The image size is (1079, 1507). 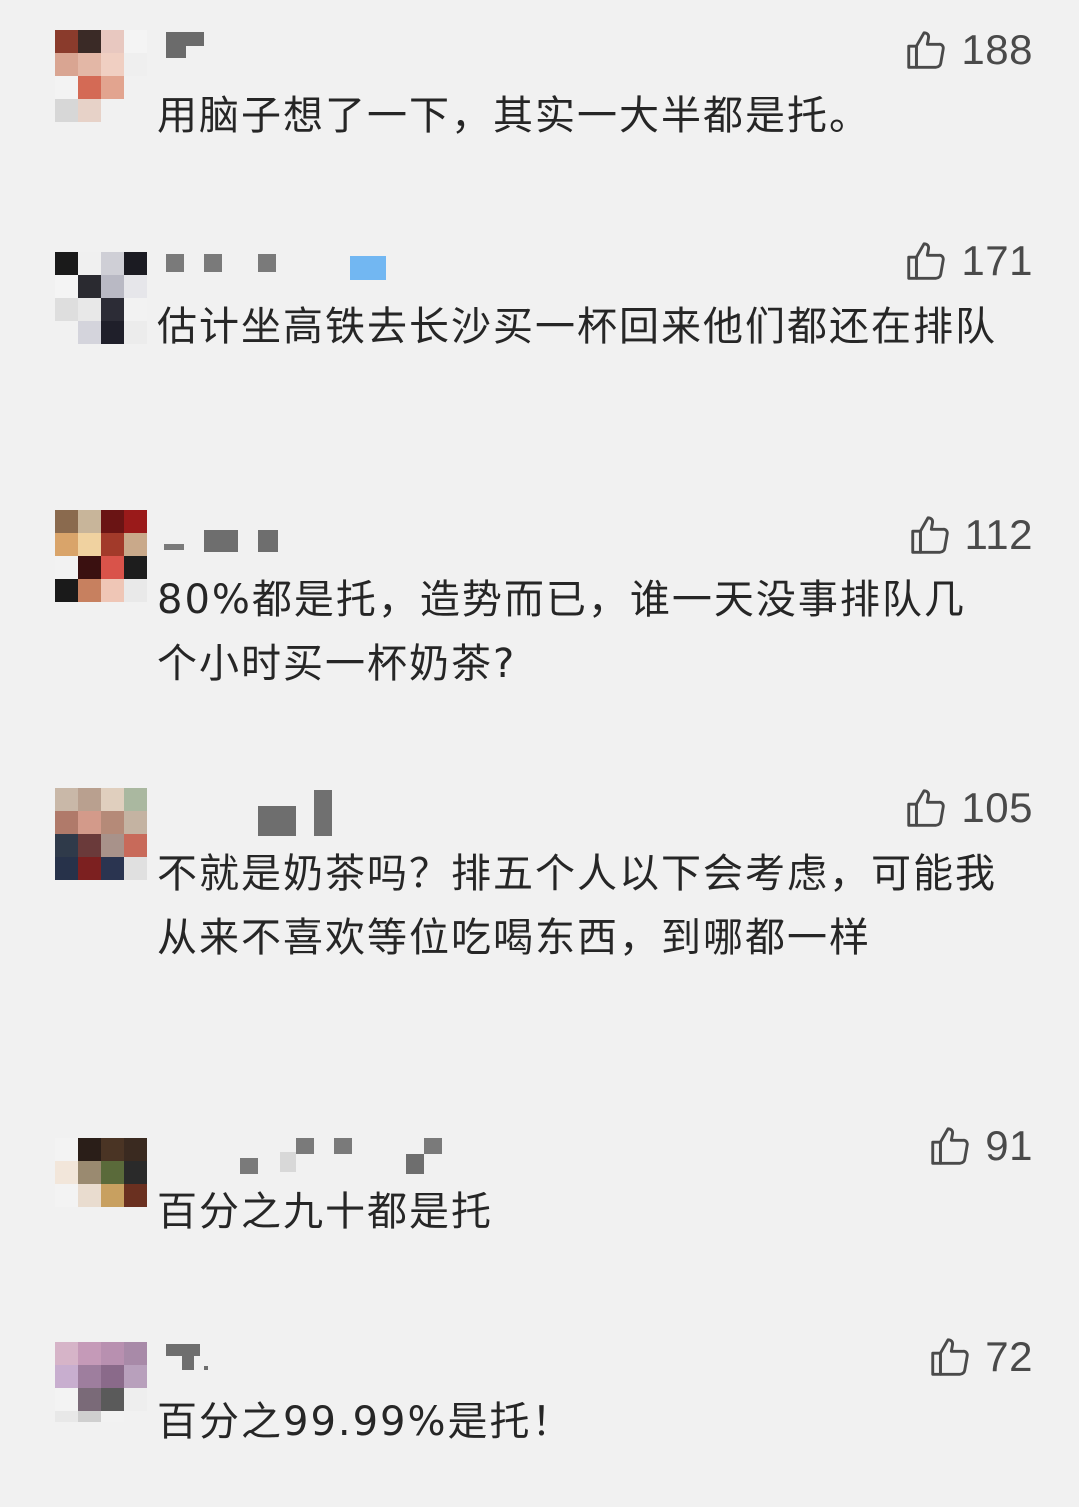 What do you see at coordinates (514, 116) in the screenshot?
I see `comment-text: 用脑子想了一下，其实一大半都是托。` at bounding box center [514, 116].